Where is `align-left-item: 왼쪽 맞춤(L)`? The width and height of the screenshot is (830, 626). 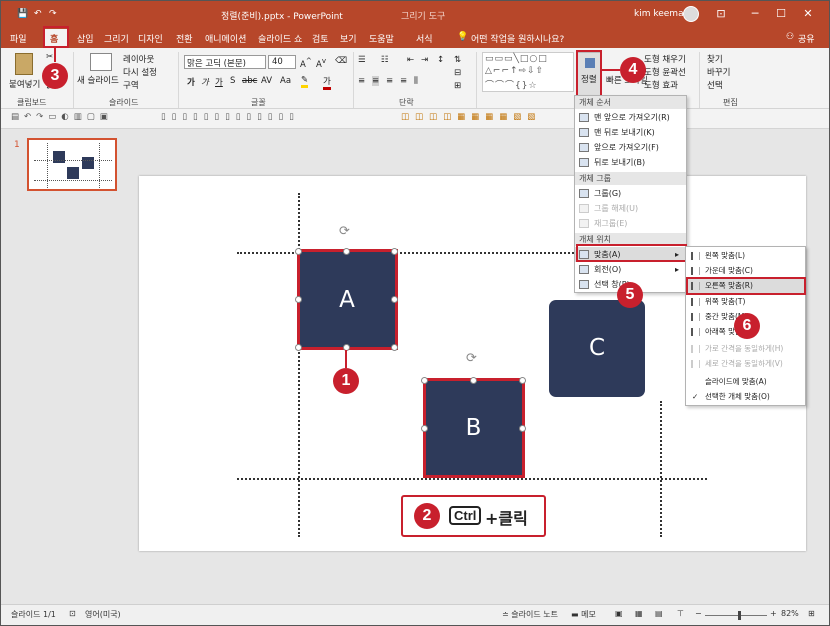 align-left-item: 왼쪽 맞춤(L) is located at coordinates (745, 255).